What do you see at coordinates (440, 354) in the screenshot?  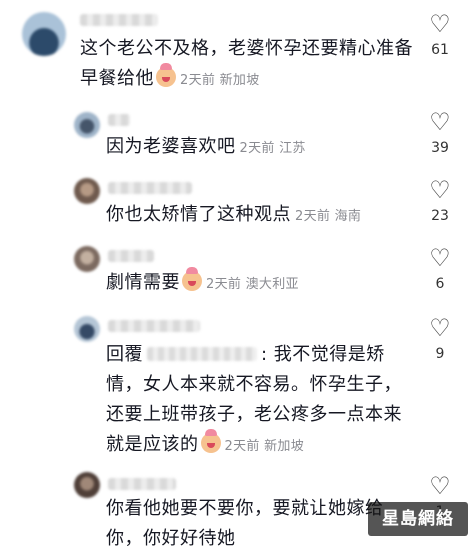 I see `like-count: 9` at bounding box center [440, 354].